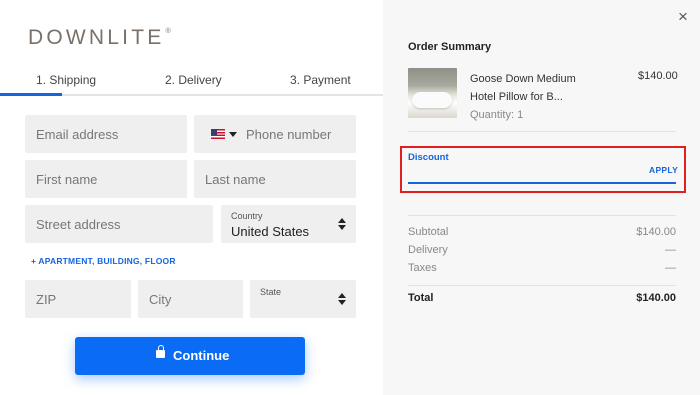 This screenshot has width=700, height=395. Describe the element at coordinates (168, 31) in the screenshot. I see `registered-mark: ®` at that location.